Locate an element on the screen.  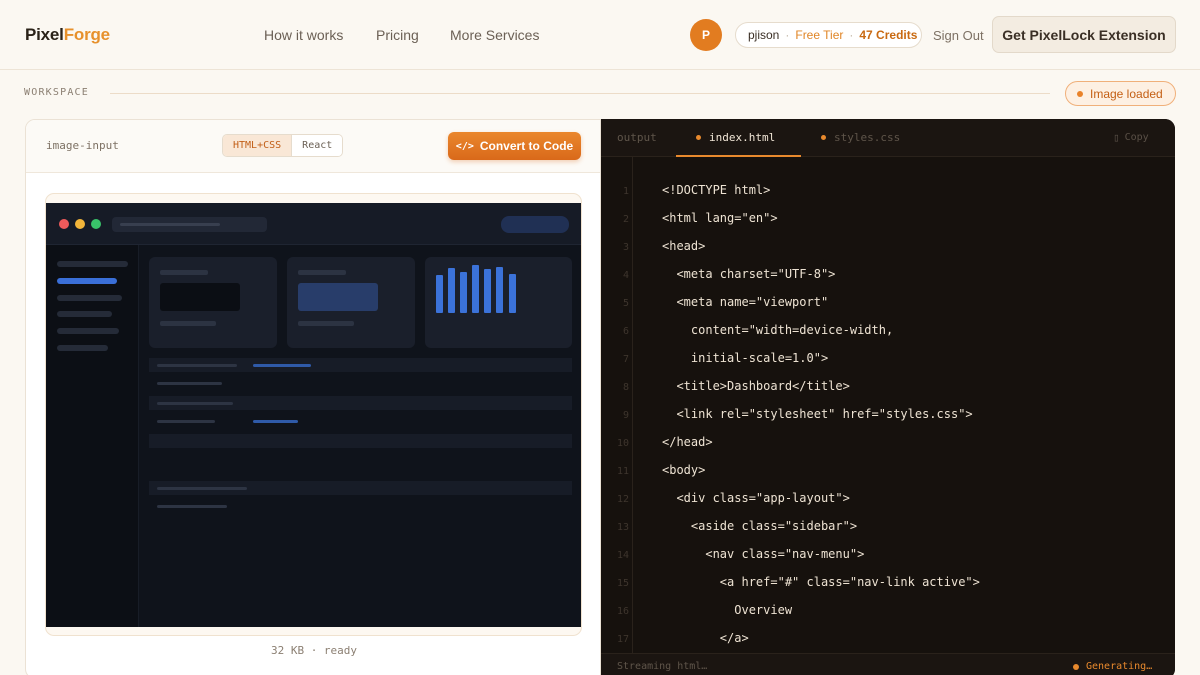
nav-how-it-works: How it works is located at coordinates (303, 35).